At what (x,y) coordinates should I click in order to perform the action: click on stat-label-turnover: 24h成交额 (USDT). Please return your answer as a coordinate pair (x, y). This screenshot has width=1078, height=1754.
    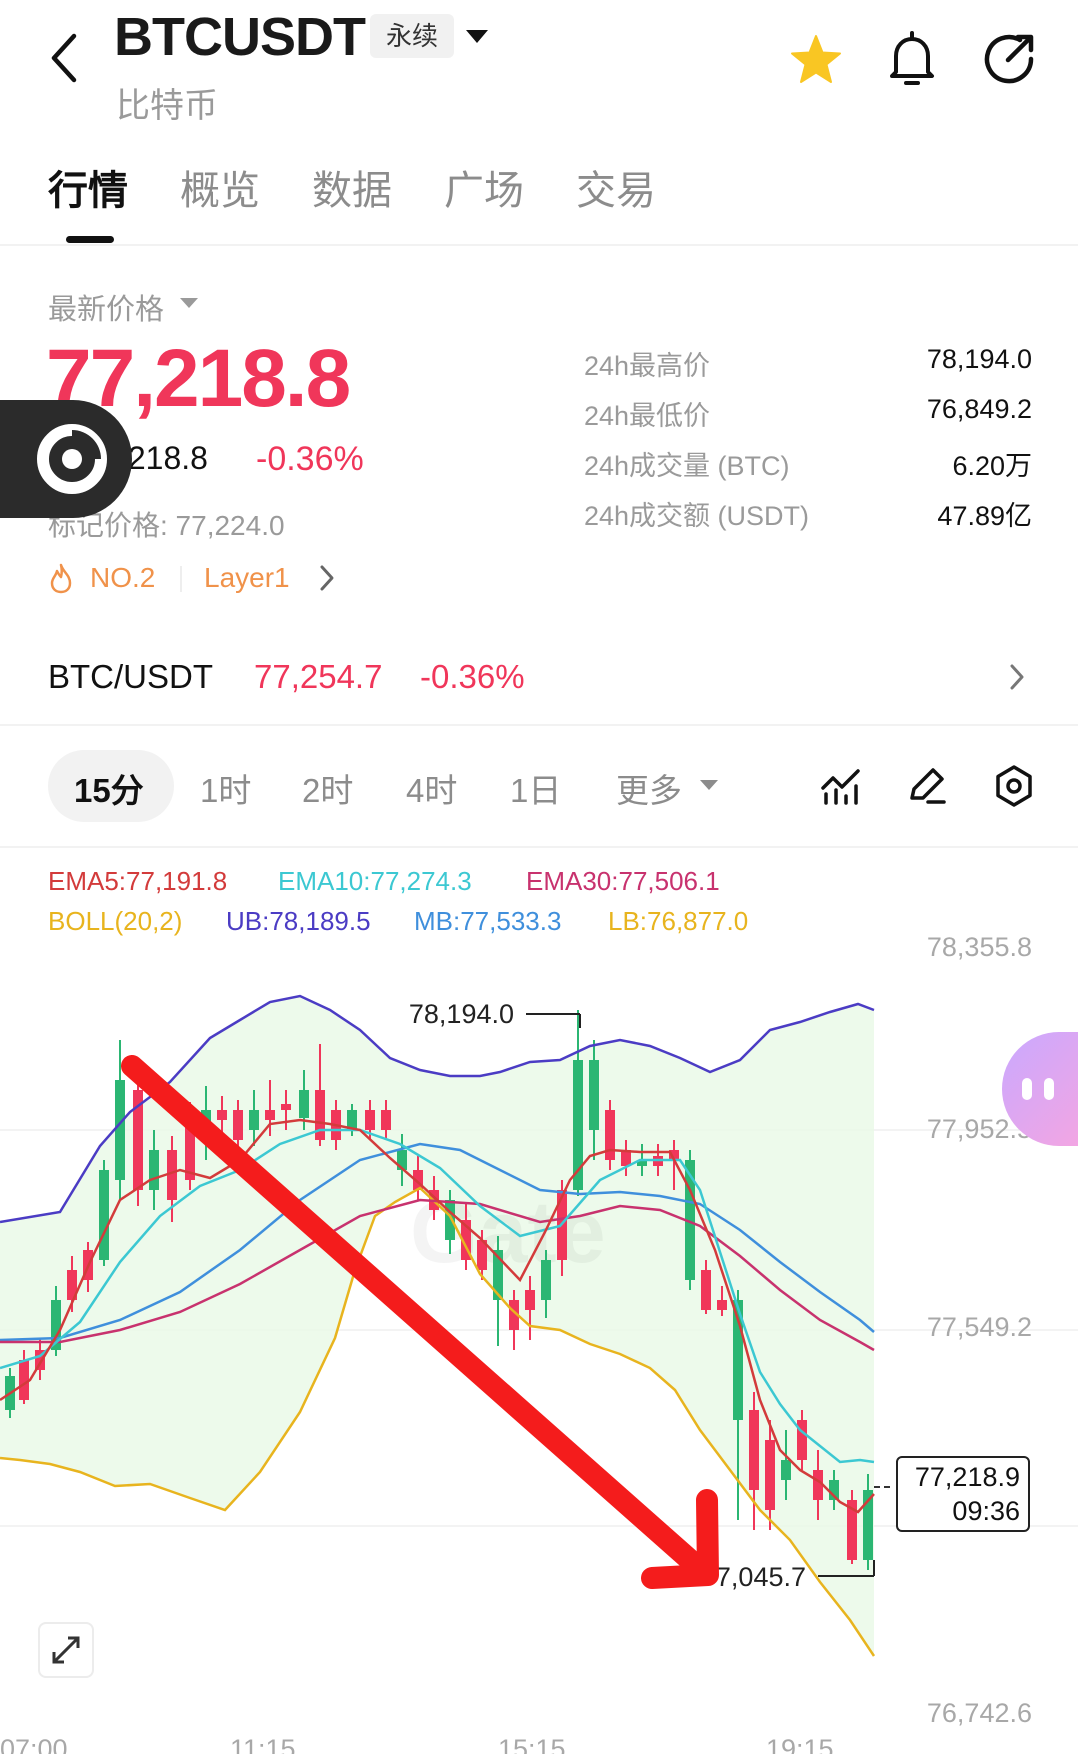
    Looking at the image, I should click on (697, 516).